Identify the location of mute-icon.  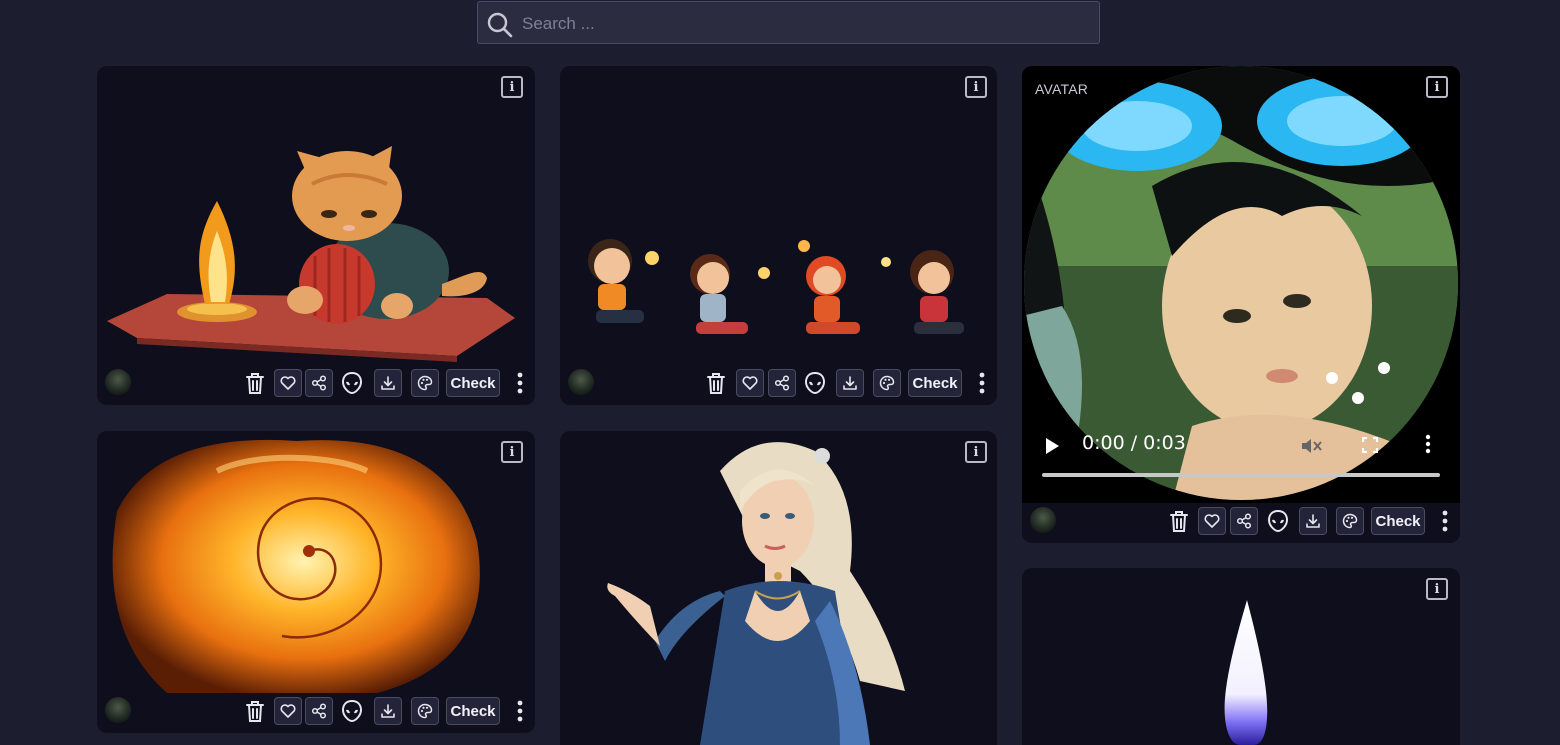
(1311, 446).